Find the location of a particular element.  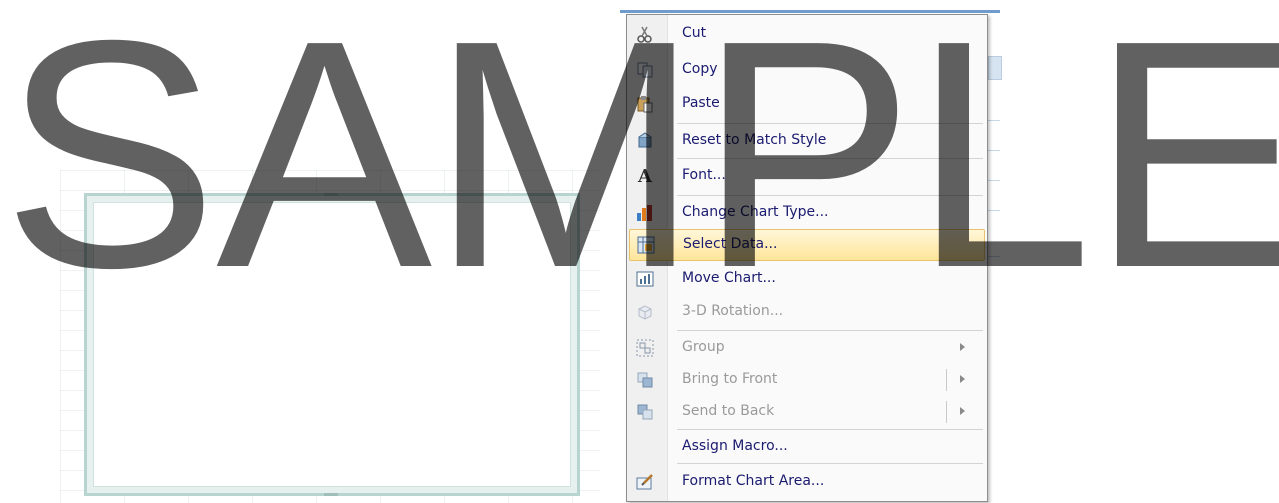

menu-item-label: Reset to Match Style is located at coordinates (754, 140).